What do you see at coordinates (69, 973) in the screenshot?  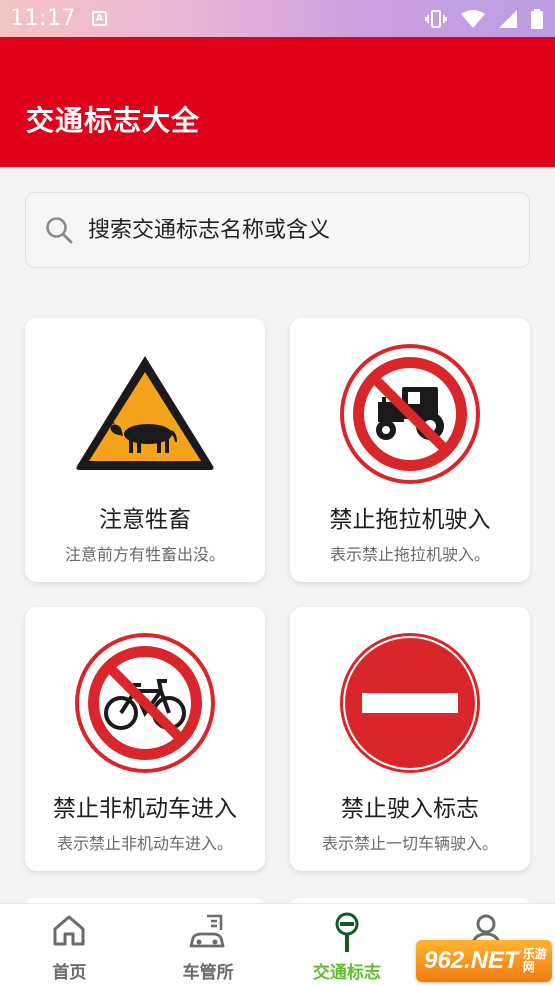 I see `tab-label: 首页` at bounding box center [69, 973].